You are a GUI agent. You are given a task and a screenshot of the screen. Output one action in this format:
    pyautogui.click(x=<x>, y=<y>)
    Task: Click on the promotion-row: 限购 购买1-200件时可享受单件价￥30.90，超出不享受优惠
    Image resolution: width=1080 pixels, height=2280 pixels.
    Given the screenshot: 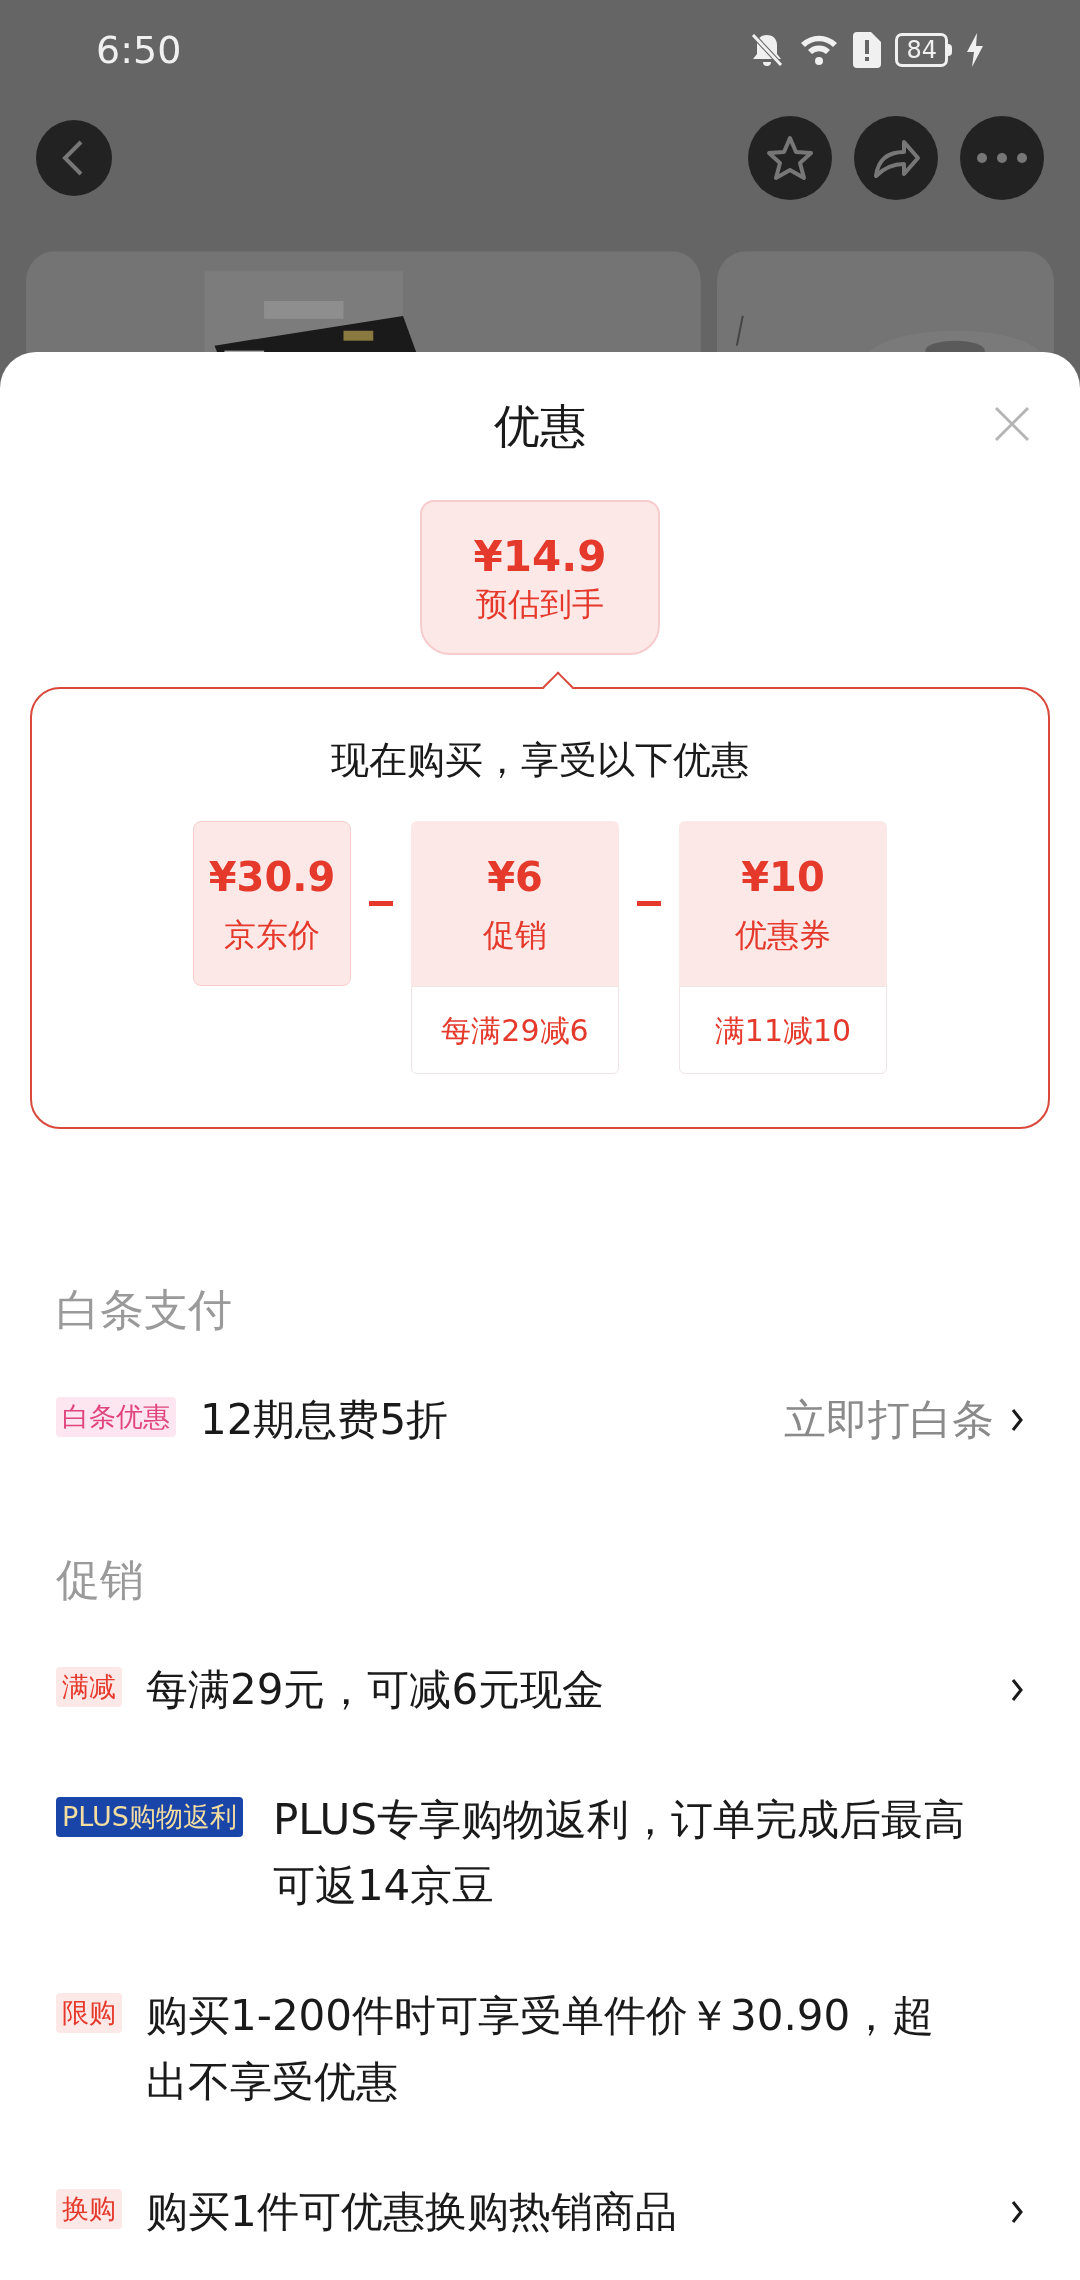 What is the action you would take?
    pyautogui.click(x=540, y=2049)
    